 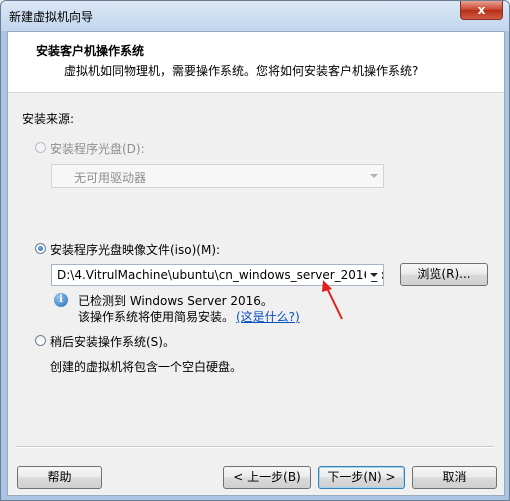 What do you see at coordinates (256, 62) in the screenshot?
I see `wizard-header: 安装客户机操作系统 虚拟机如同物理机，需要操作系统。您将如何安装客户机操作系统?` at bounding box center [256, 62].